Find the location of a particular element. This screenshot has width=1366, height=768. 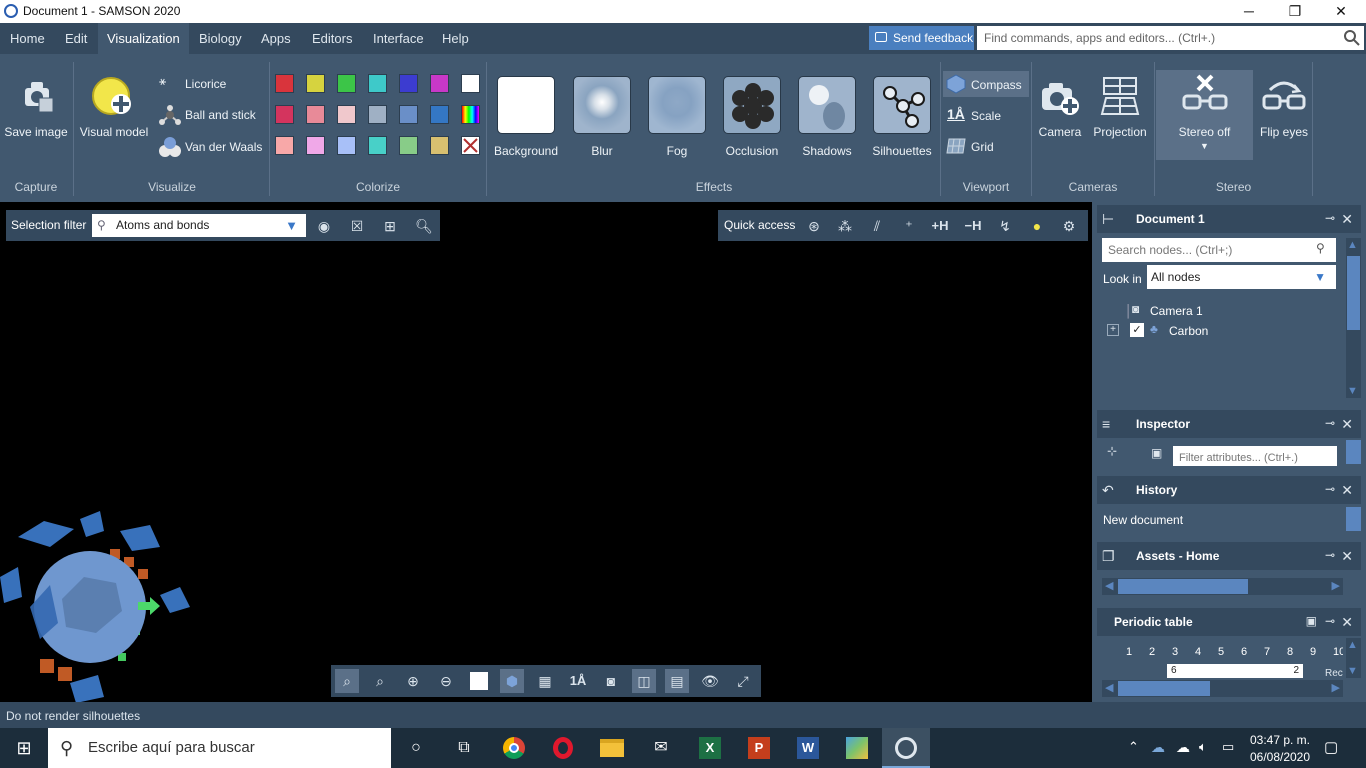

blur-button: Blur is located at coordinates (602, 119).